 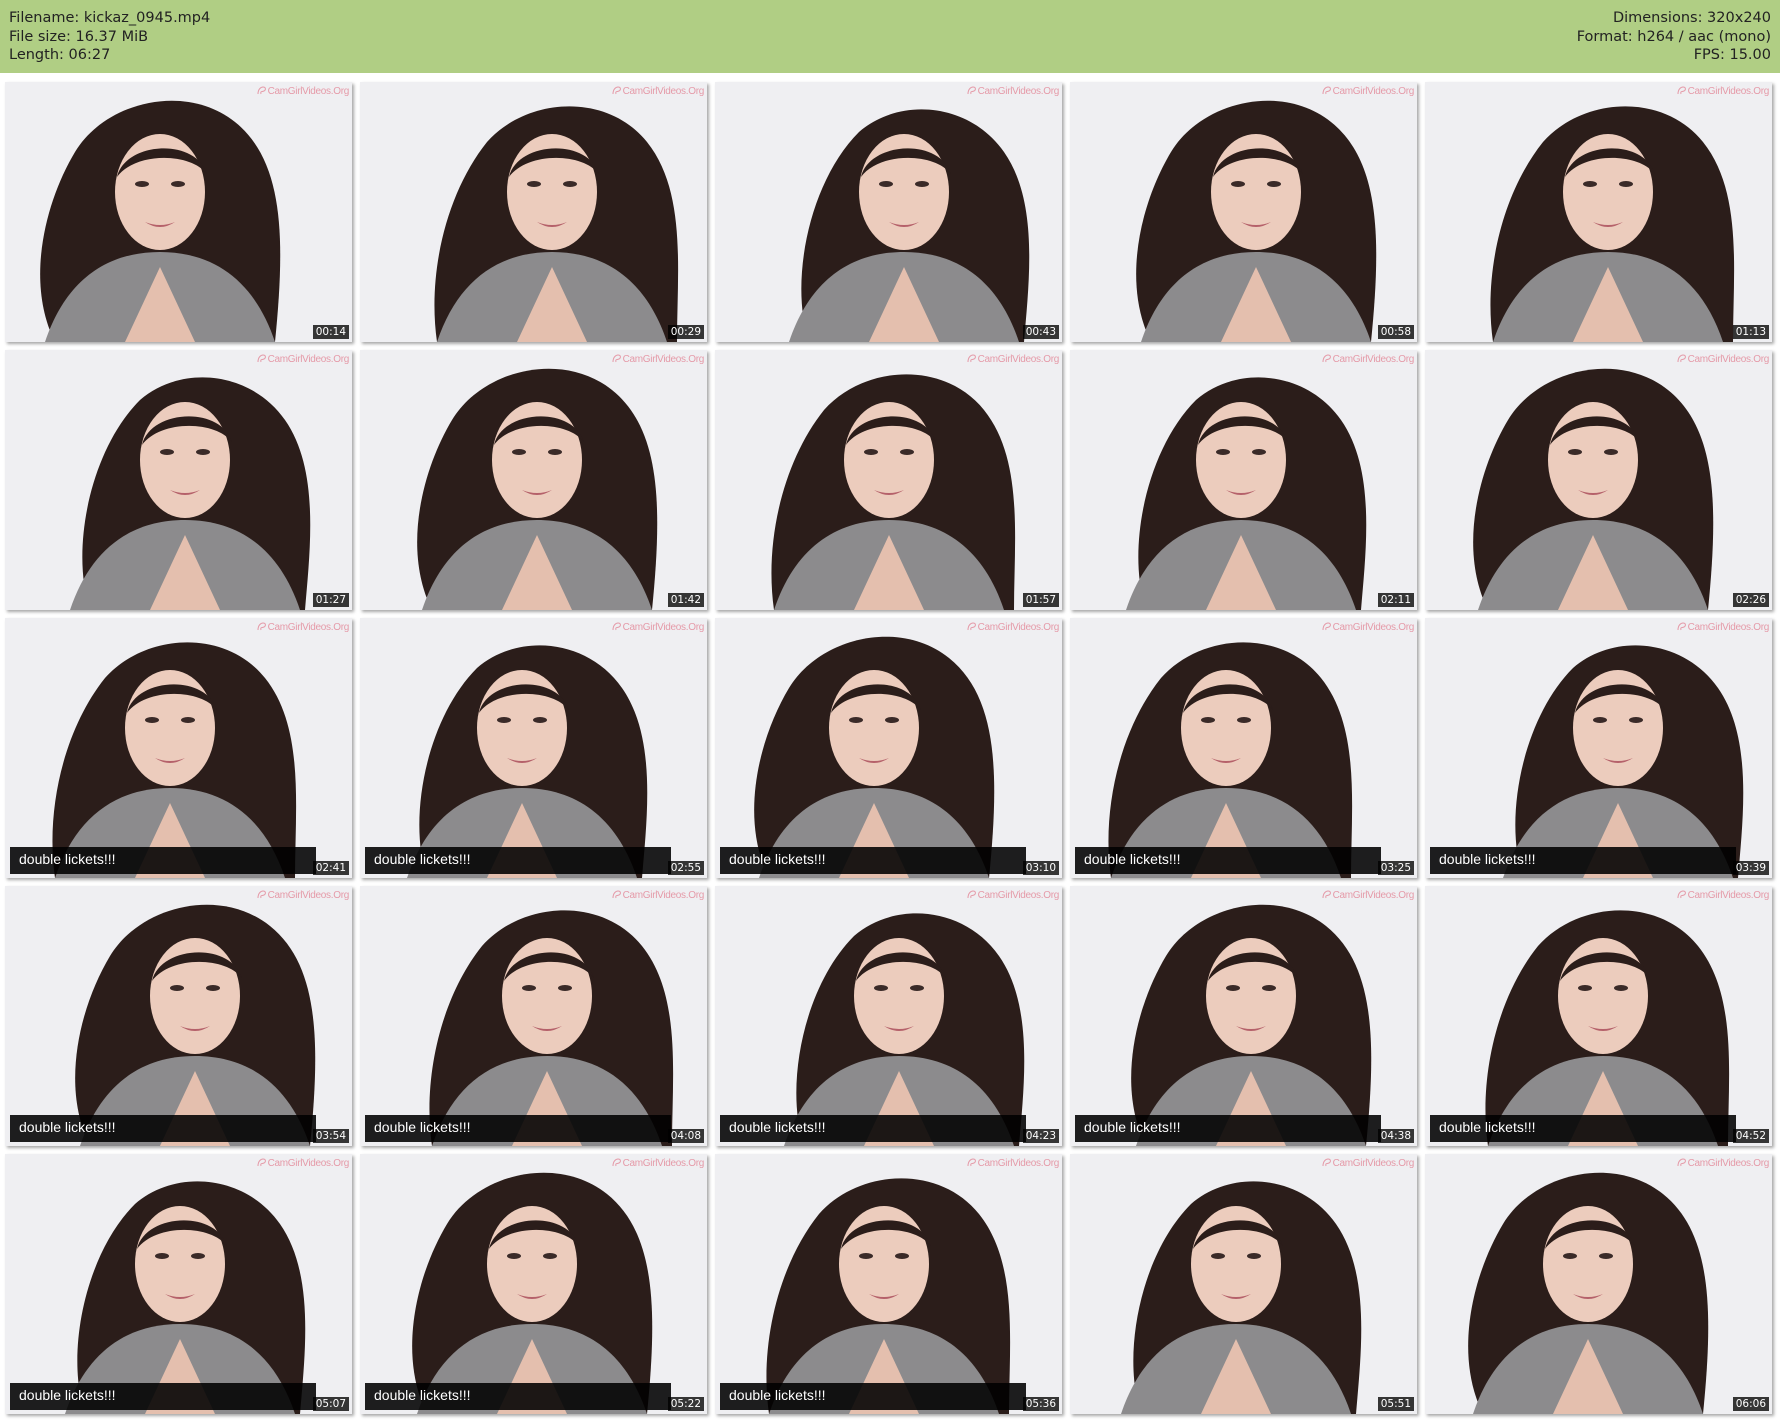 I want to click on timestamp-label: 00:43, so click(x=1040, y=332).